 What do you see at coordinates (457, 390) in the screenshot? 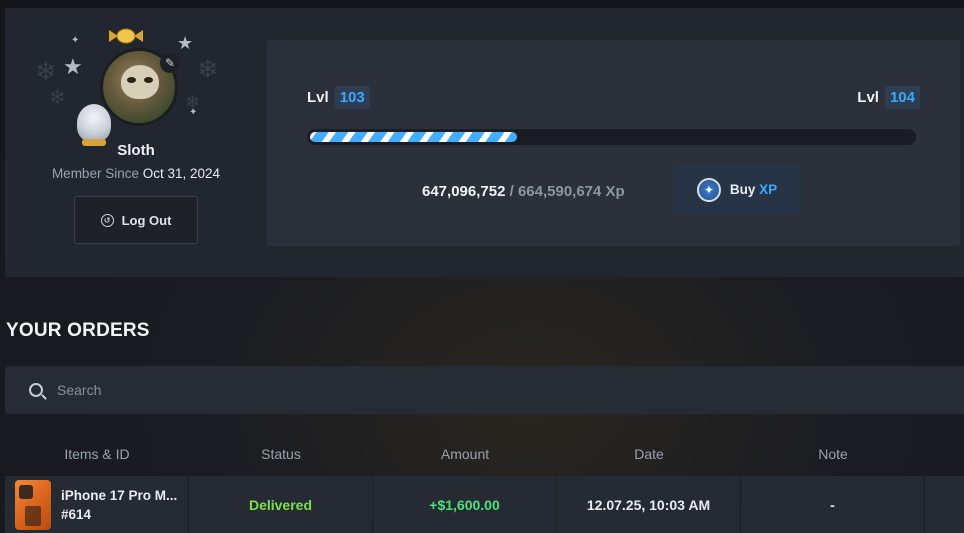
I see `search-input` at bounding box center [457, 390].